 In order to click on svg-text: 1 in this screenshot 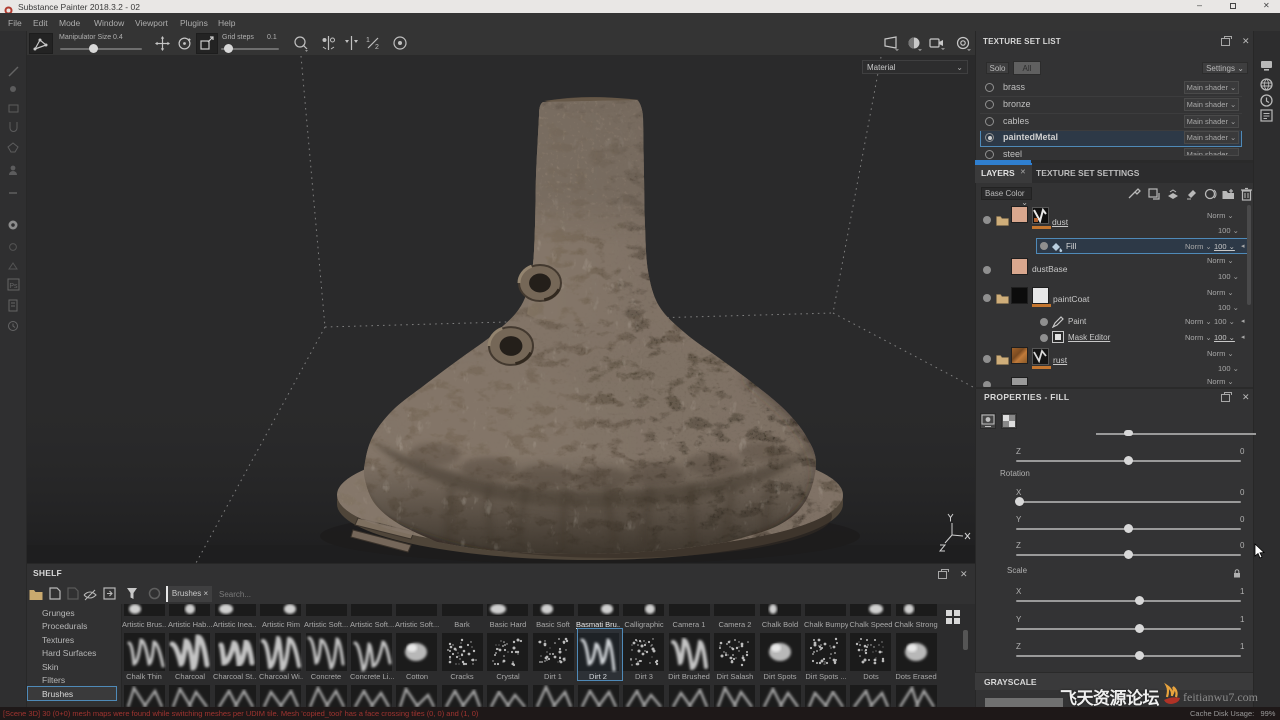, I will do `click(368, 40)`.